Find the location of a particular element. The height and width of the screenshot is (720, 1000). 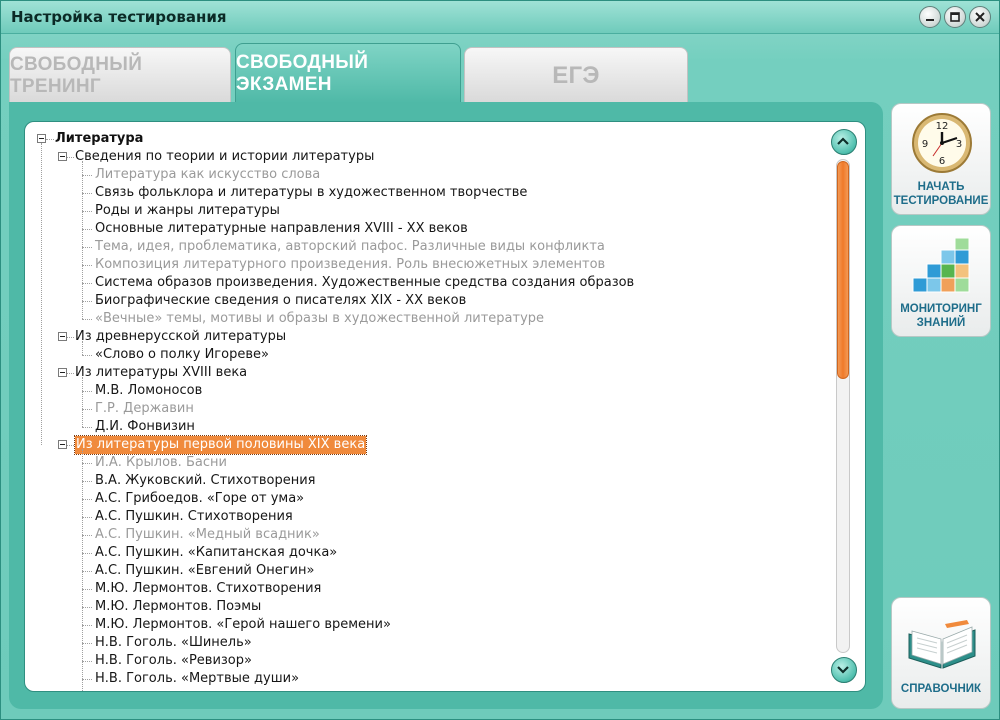

scroll-up-button is located at coordinates (844, 142).